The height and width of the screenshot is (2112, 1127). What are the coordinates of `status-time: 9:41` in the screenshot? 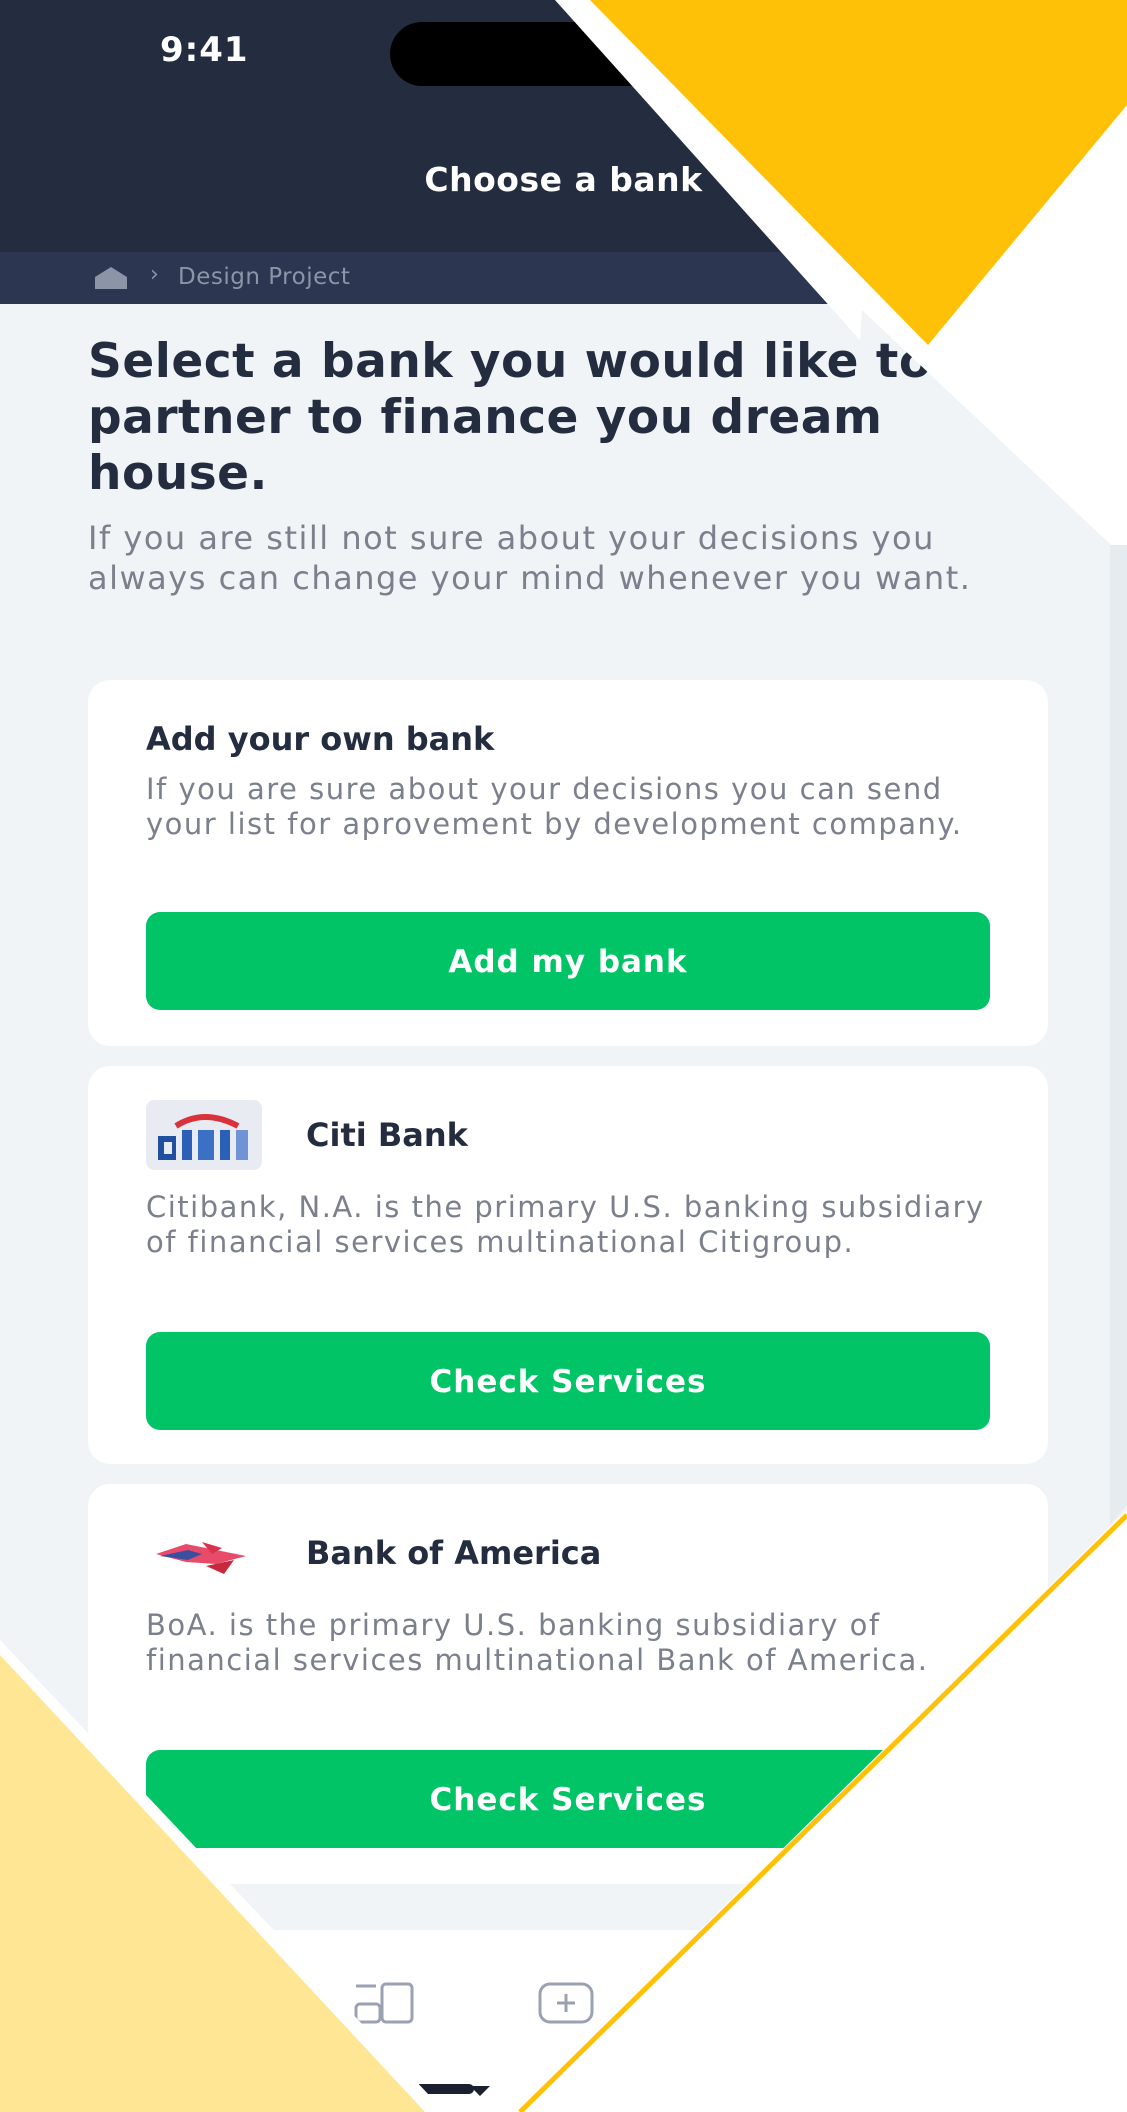 It's located at (204, 50).